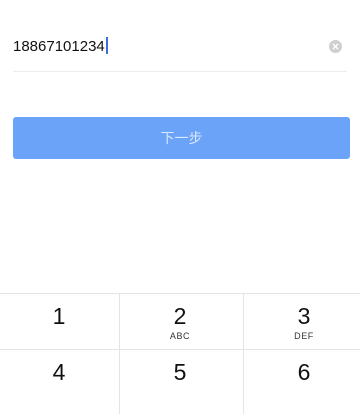 The height and width of the screenshot is (414, 360). I want to click on next-step-label: 下一步, so click(181, 138).